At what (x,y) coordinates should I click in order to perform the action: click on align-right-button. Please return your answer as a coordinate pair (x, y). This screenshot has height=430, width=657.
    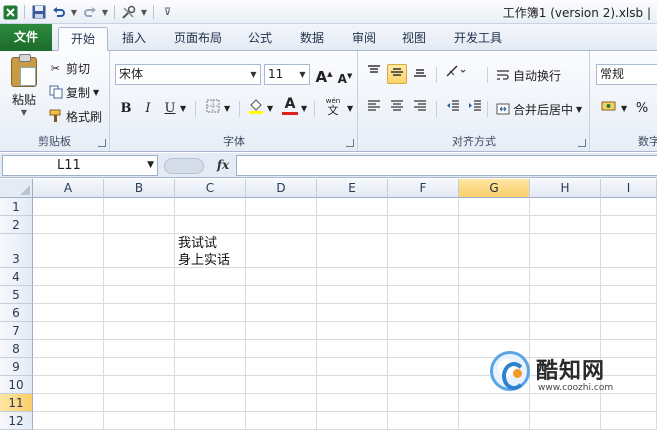
    Looking at the image, I should click on (420, 109).